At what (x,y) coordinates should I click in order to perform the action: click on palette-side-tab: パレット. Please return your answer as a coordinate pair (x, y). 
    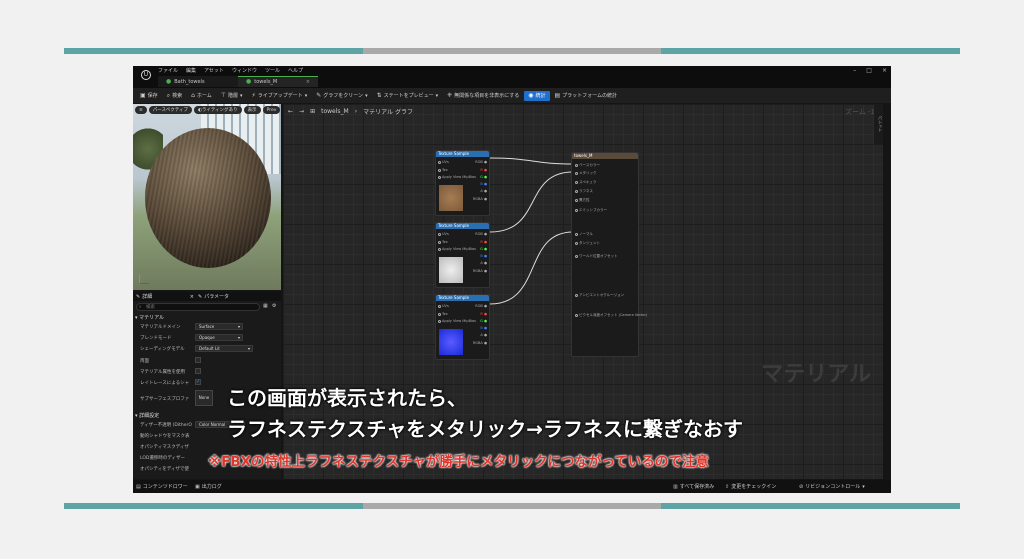
    Looking at the image, I should click on (878, 124).